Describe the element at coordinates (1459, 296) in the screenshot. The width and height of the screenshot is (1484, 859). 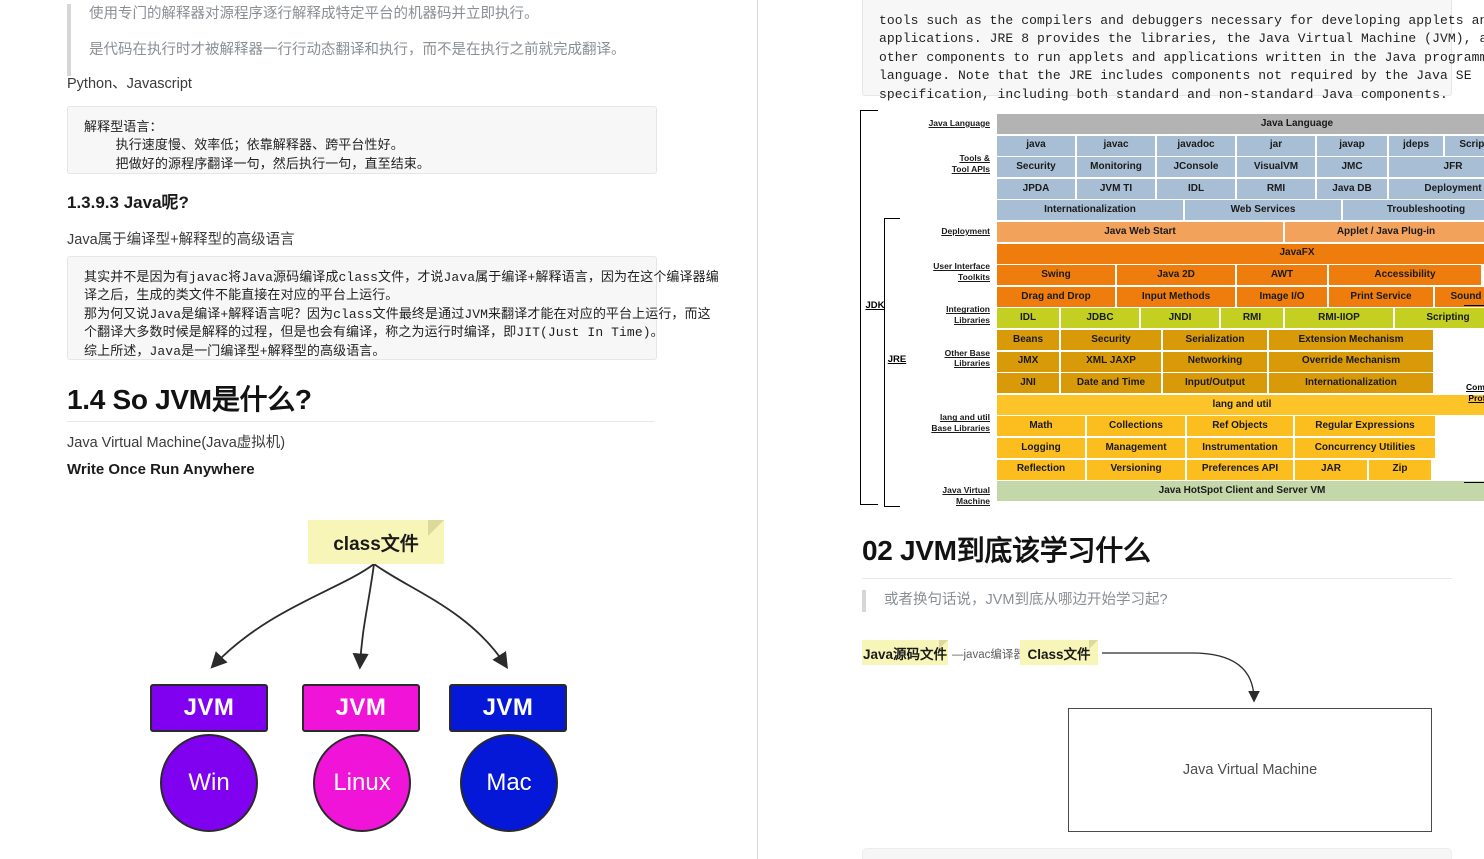
I see `arch-cell: Sound` at that location.